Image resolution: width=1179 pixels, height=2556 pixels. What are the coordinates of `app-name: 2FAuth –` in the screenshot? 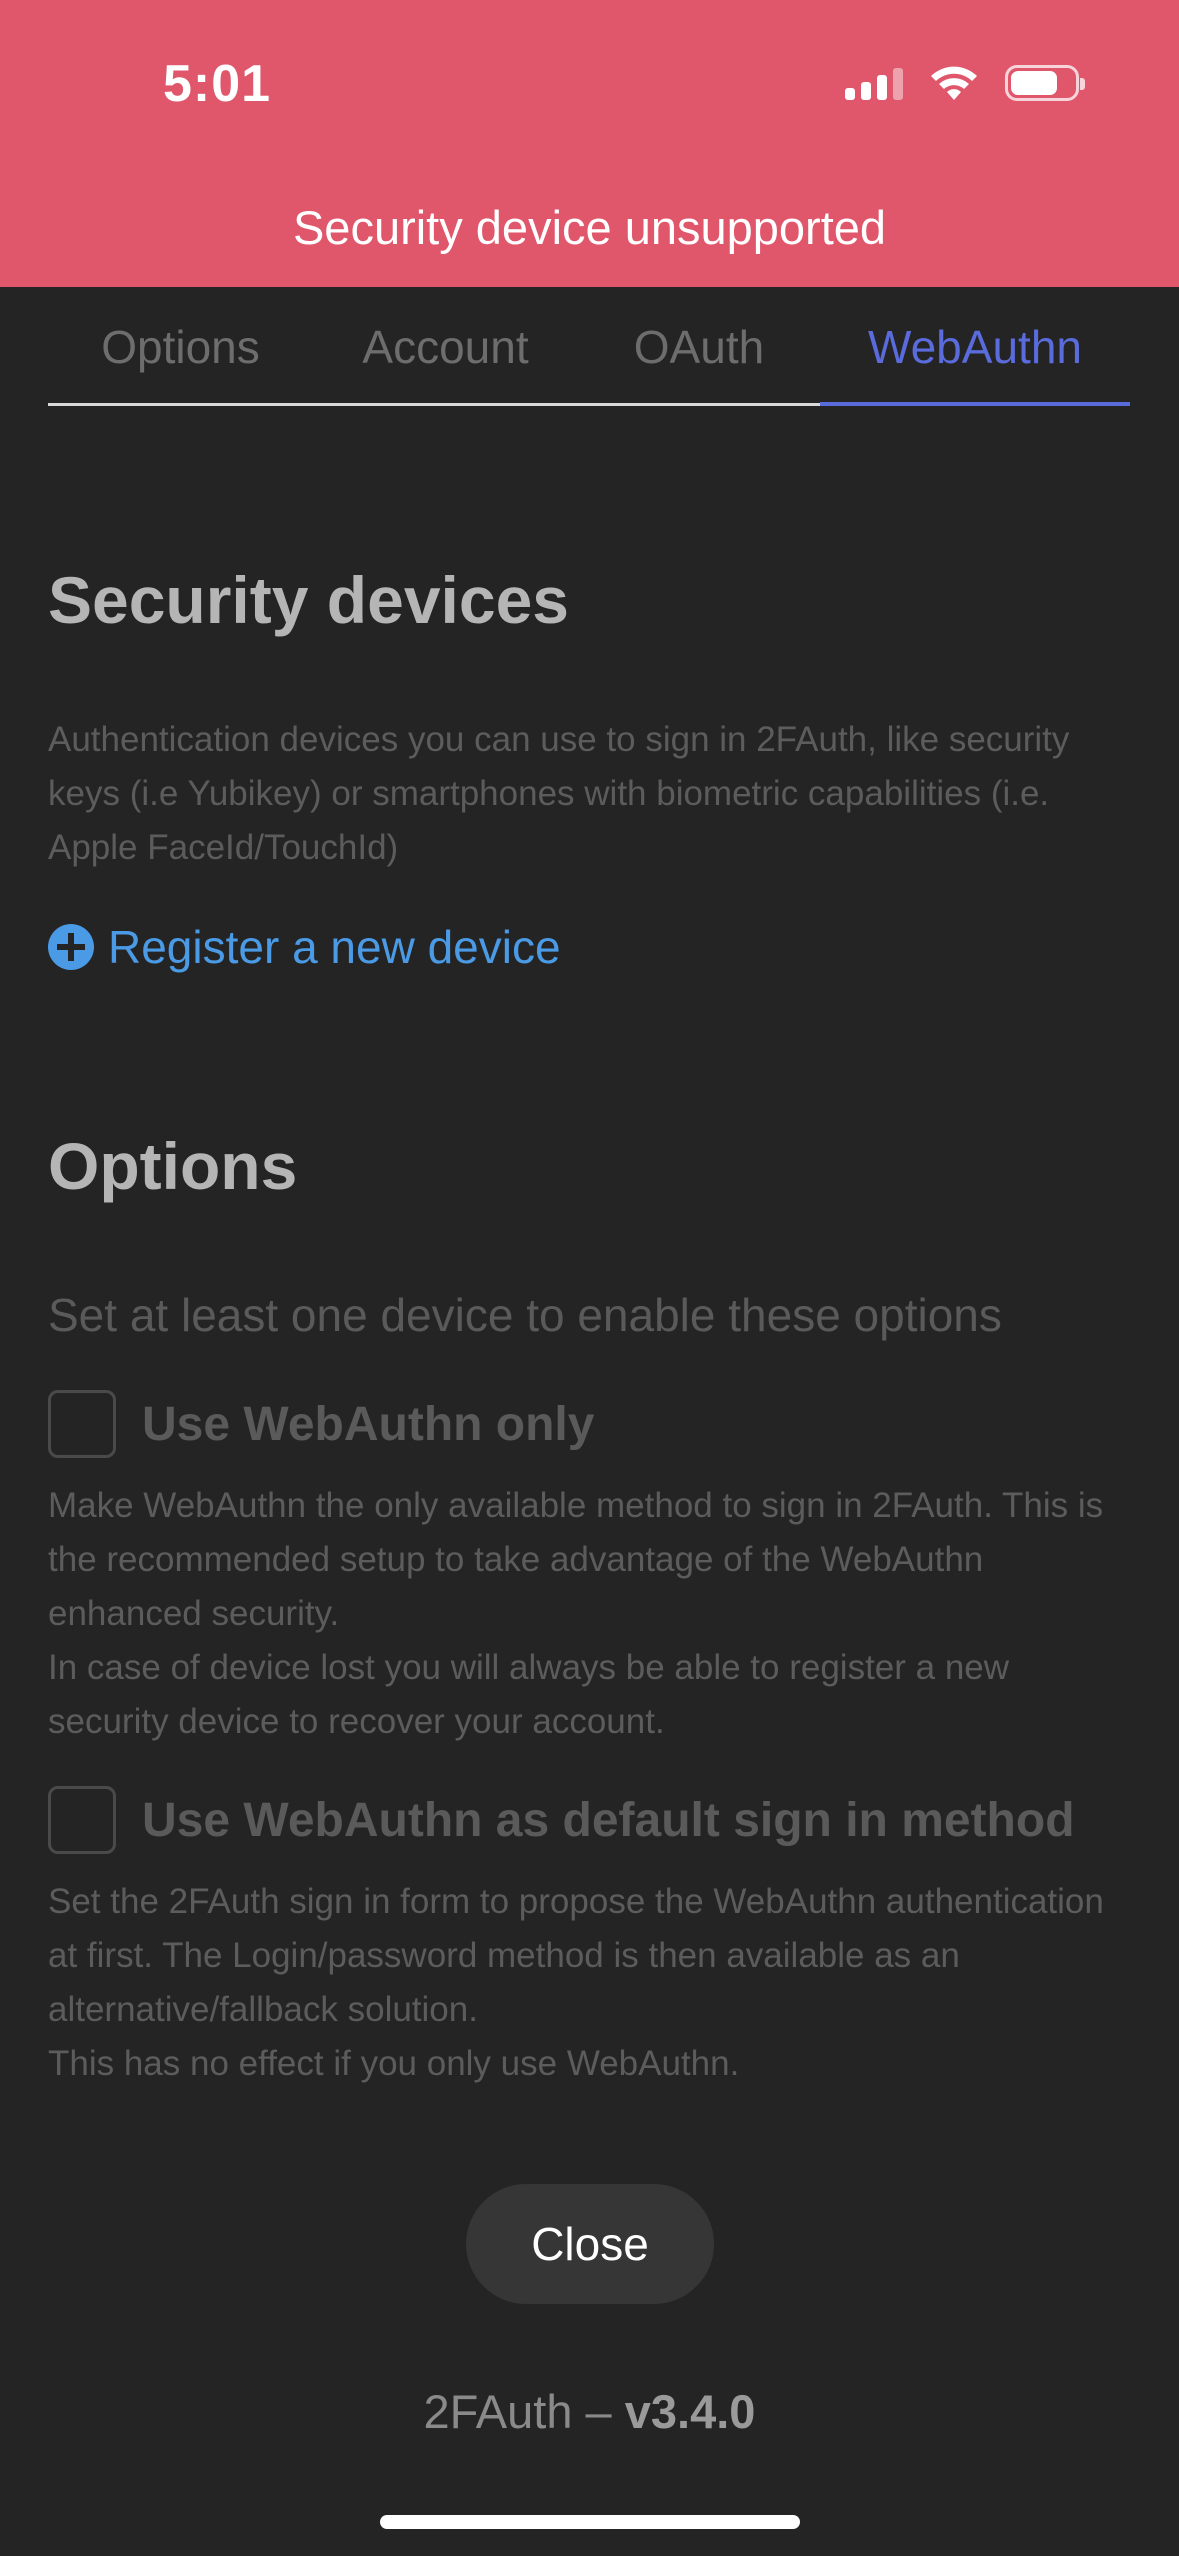 It's located at (517, 2411).